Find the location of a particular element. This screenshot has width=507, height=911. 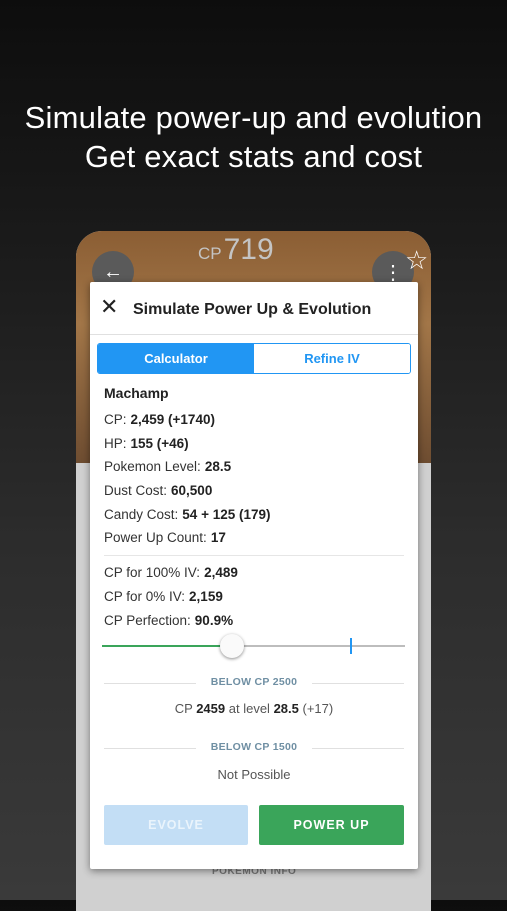

stat-value: 17 is located at coordinates (218, 538).